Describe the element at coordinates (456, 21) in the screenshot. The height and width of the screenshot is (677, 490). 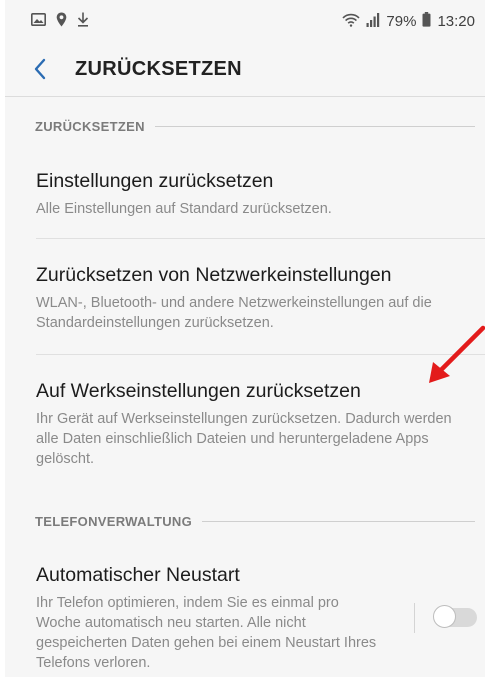
I see `status-time: 13:20` at that location.